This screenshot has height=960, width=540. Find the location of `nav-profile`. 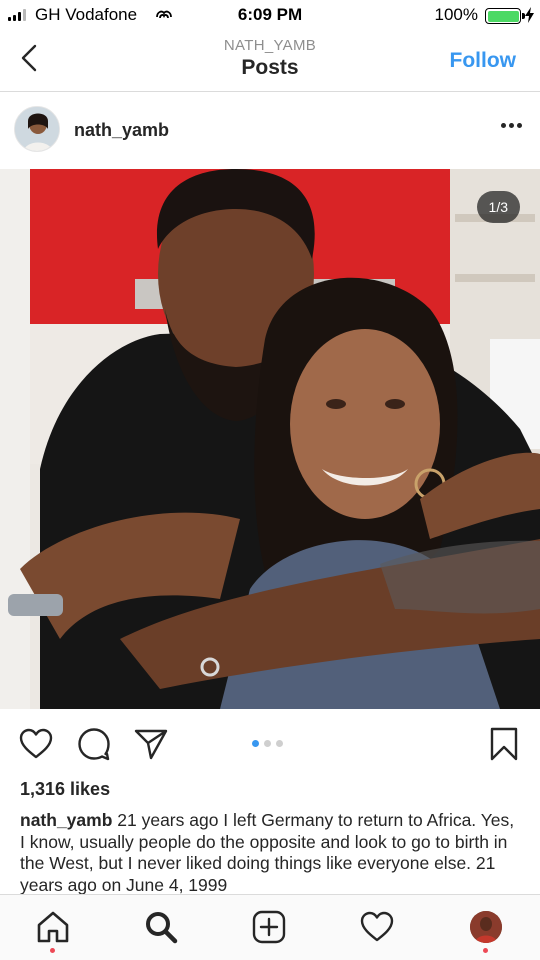

nav-profile is located at coordinates (486, 930).